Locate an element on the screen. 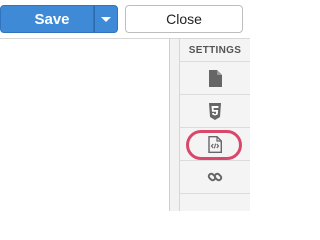 Image resolution: width=320 pixels, height=240 pixels. sidebar-item-css is located at coordinates (215, 111).